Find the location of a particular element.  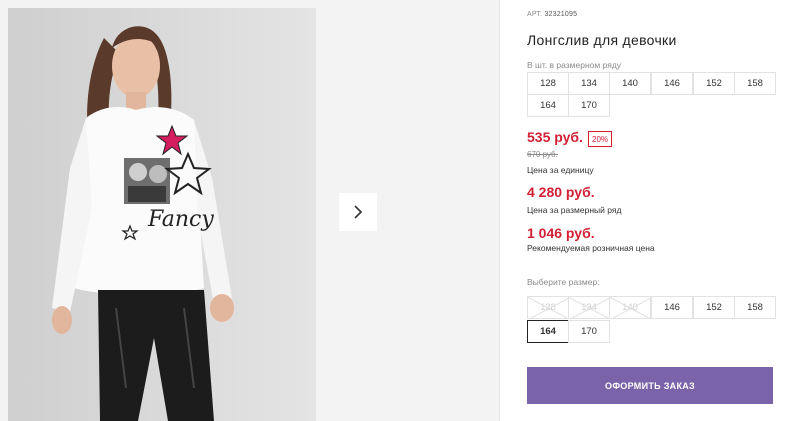

next-image-button is located at coordinates (358, 212).